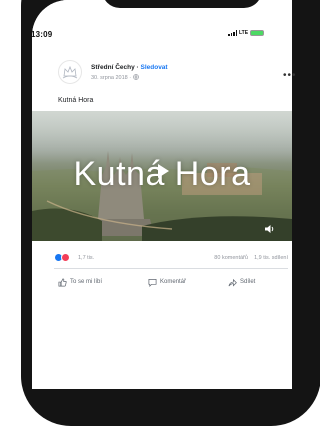 The width and height of the screenshot is (320, 426). What do you see at coordinates (232, 282) in the screenshot?
I see `share-arrow-icon` at bounding box center [232, 282].